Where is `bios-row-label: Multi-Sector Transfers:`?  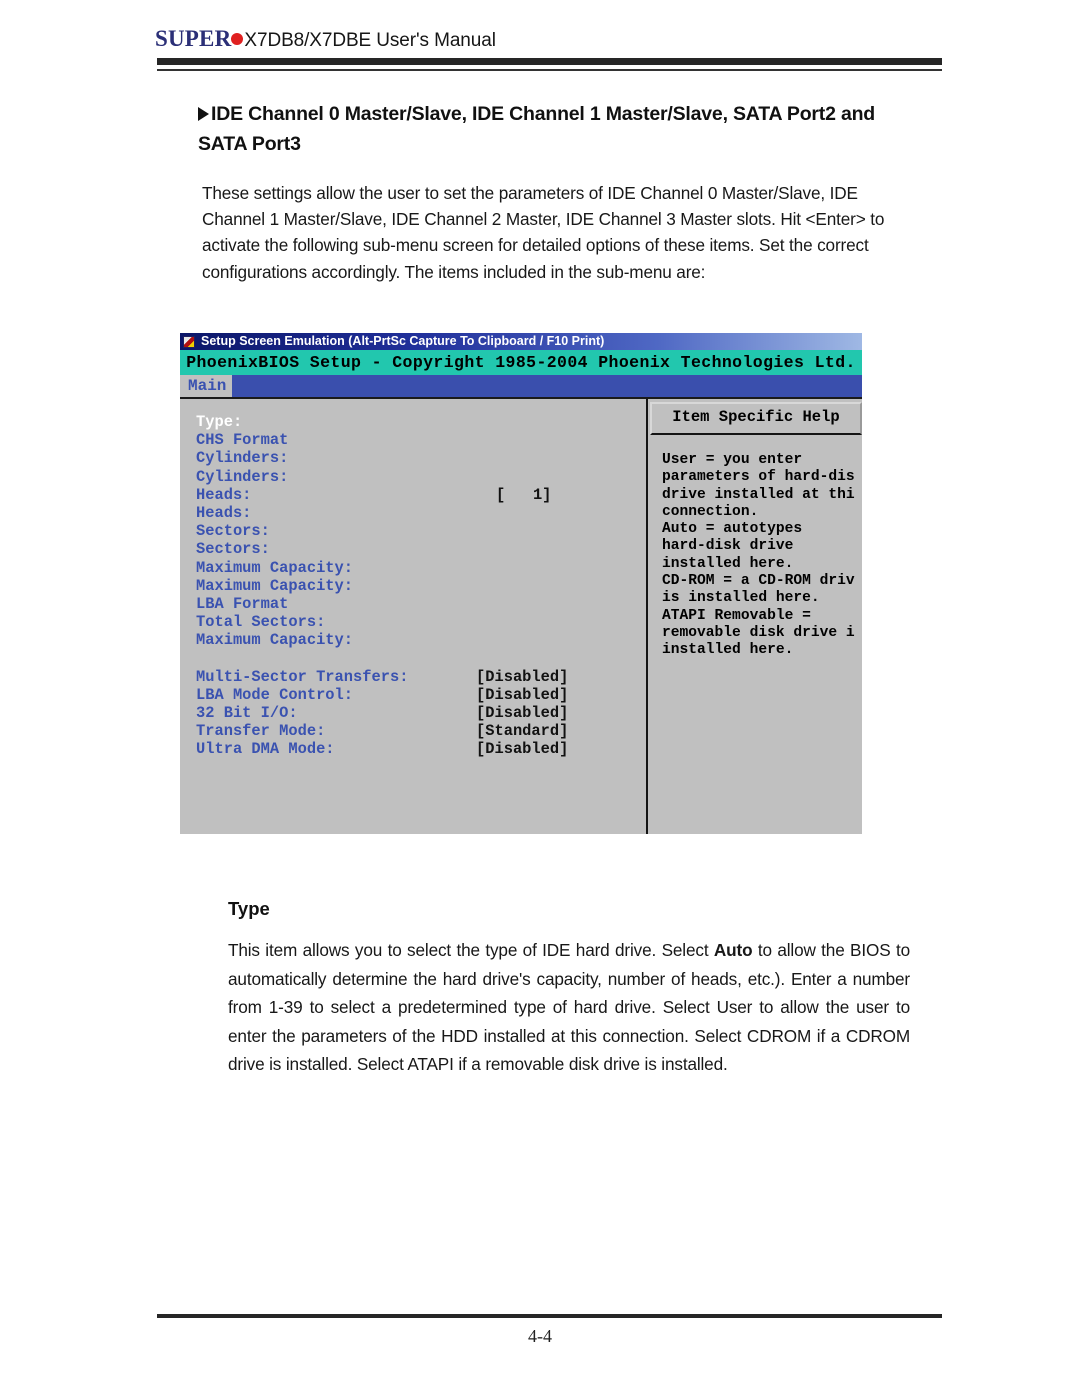 bios-row-label: Multi-Sector Transfers: is located at coordinates (302, 676).